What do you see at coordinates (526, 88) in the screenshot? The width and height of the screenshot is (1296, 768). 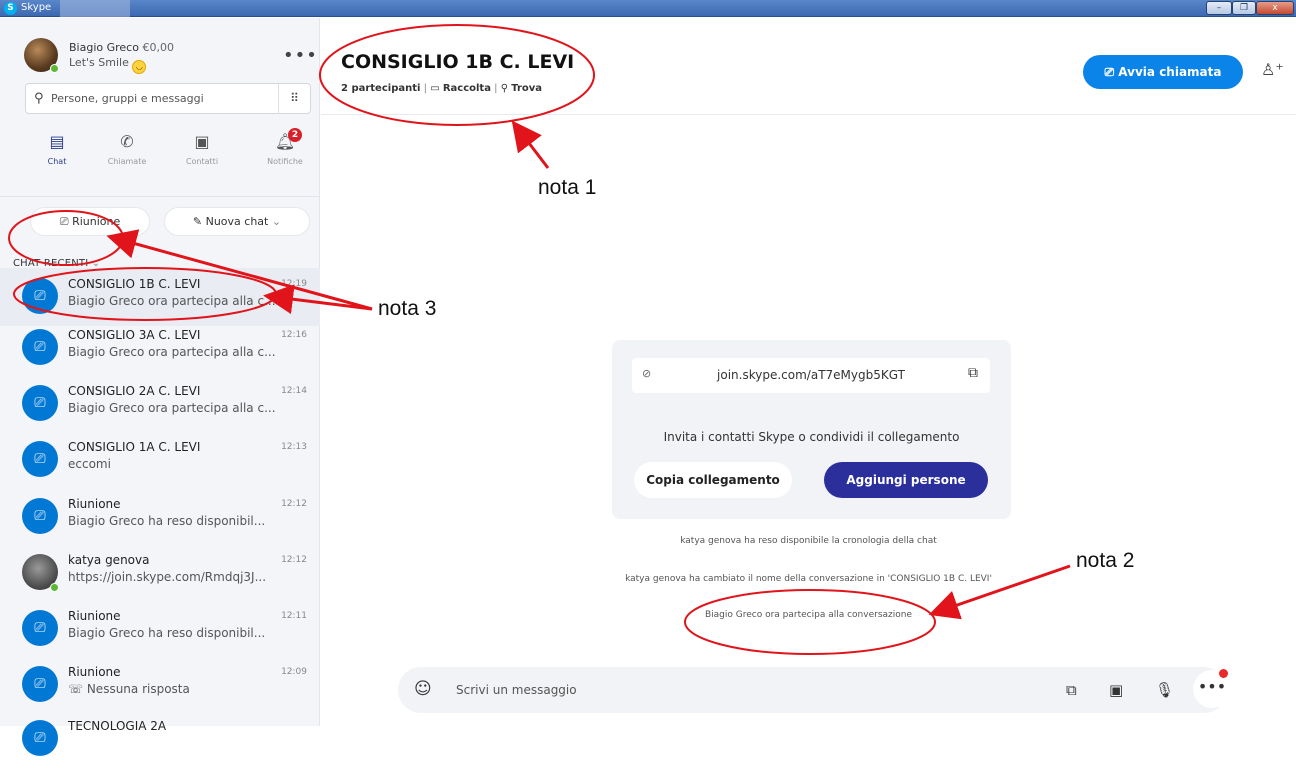 I see `find-link: Trova` at bounding box center [526, 88].